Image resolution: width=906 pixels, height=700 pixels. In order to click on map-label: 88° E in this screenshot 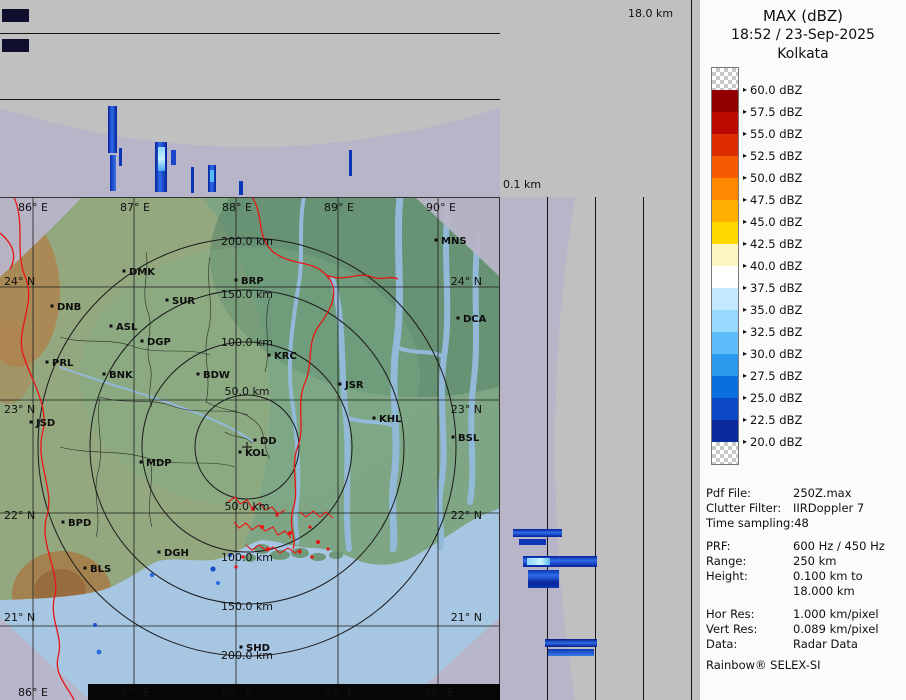, I will do `click(237, 207)`.